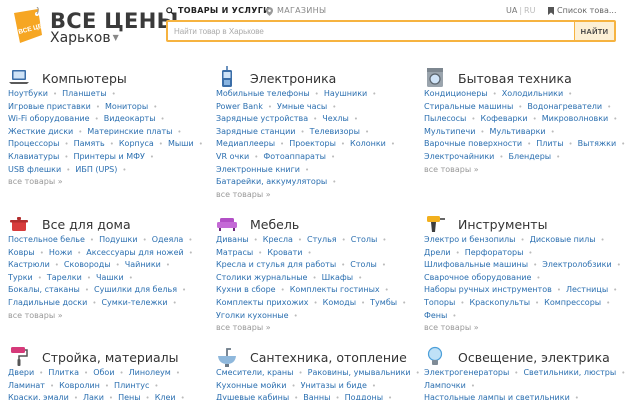 The width and height of the screenshot is (640, 400). I want to click on category-link: Водонагреватели, so click(564, 106).